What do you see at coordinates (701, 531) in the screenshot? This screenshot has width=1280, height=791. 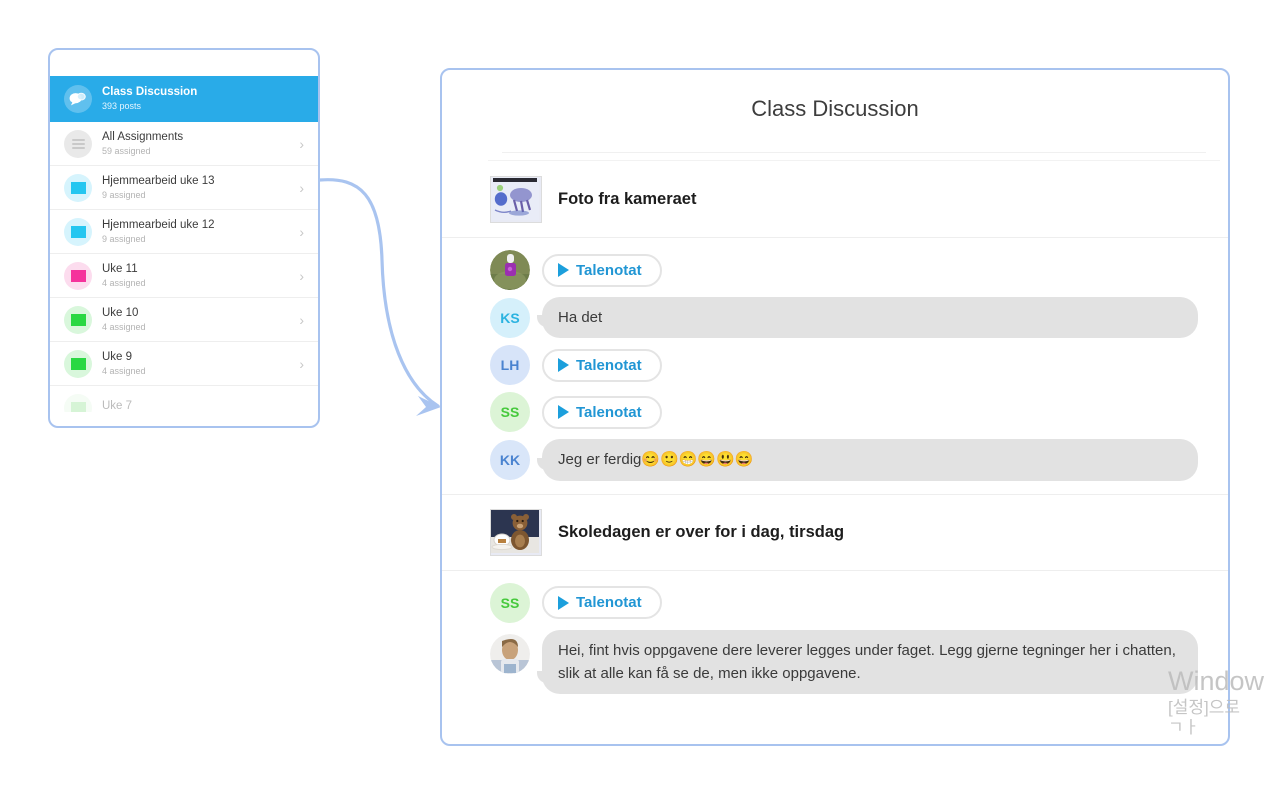 I see `post-title: Skoledagen er over for i dag, tirsdag` at bounding box center [701, 531].